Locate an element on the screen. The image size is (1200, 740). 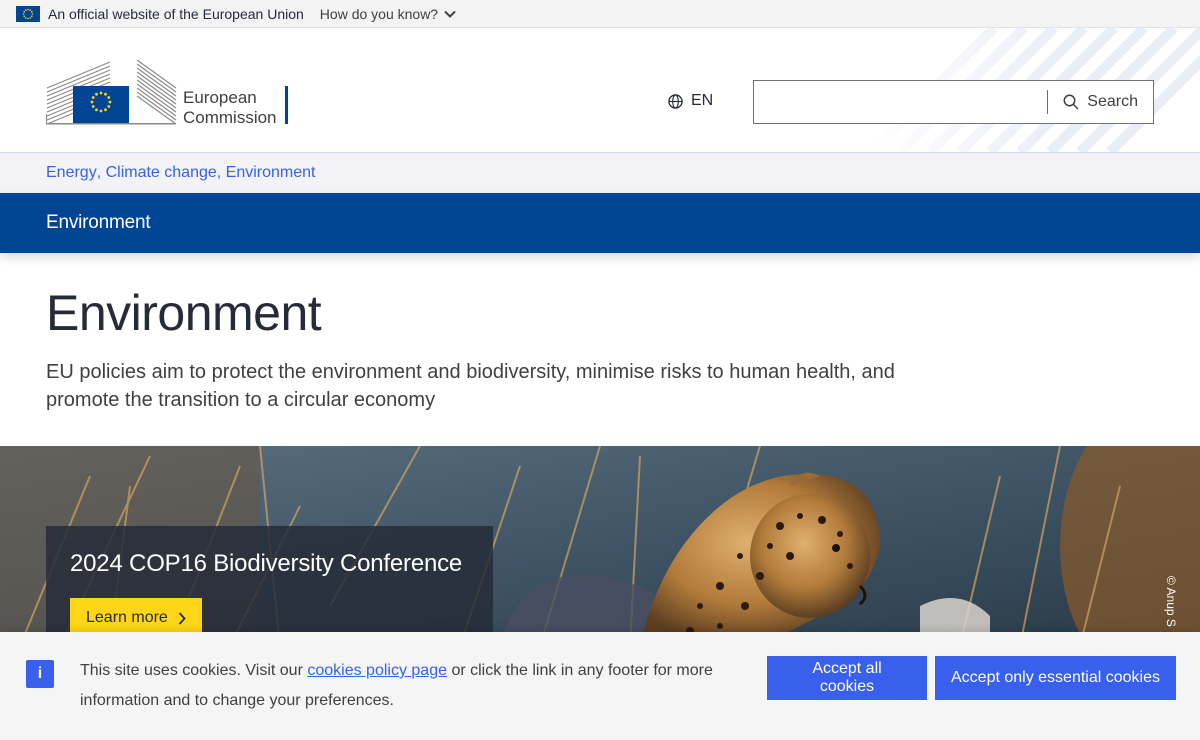
how-do-you-know-label: How do you know? is located at coordinates (379, 13).